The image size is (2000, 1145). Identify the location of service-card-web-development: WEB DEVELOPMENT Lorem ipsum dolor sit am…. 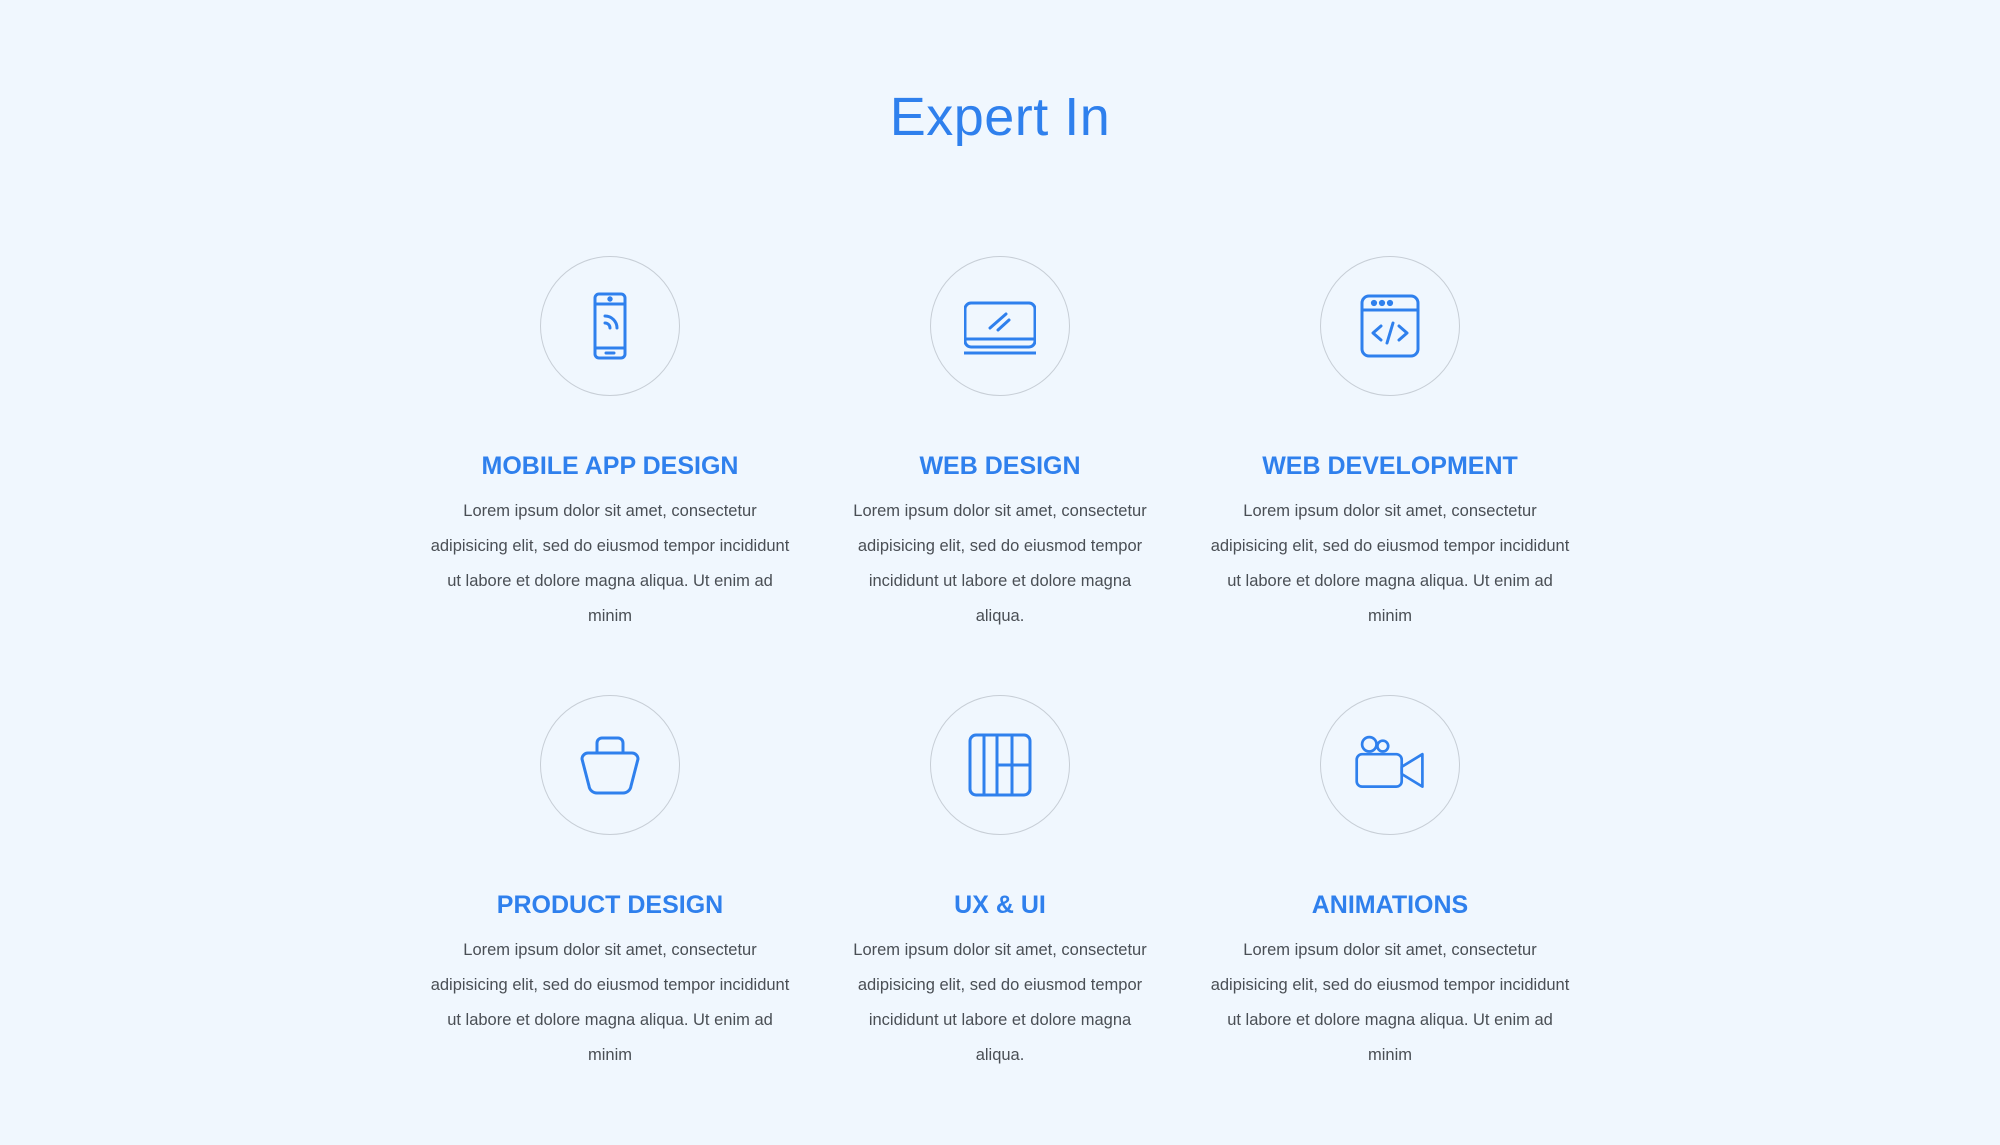
(1390, 445).